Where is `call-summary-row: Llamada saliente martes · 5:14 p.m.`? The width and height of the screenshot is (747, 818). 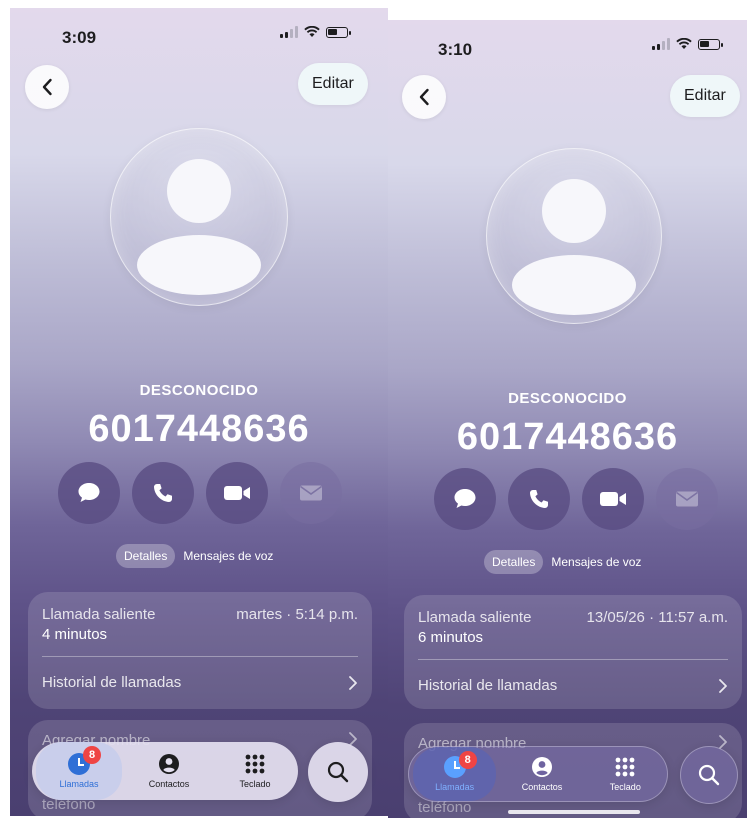
call-summary-row: Llamada saliente martes · 5:14 p.m. is located at coordinates (200, 614).